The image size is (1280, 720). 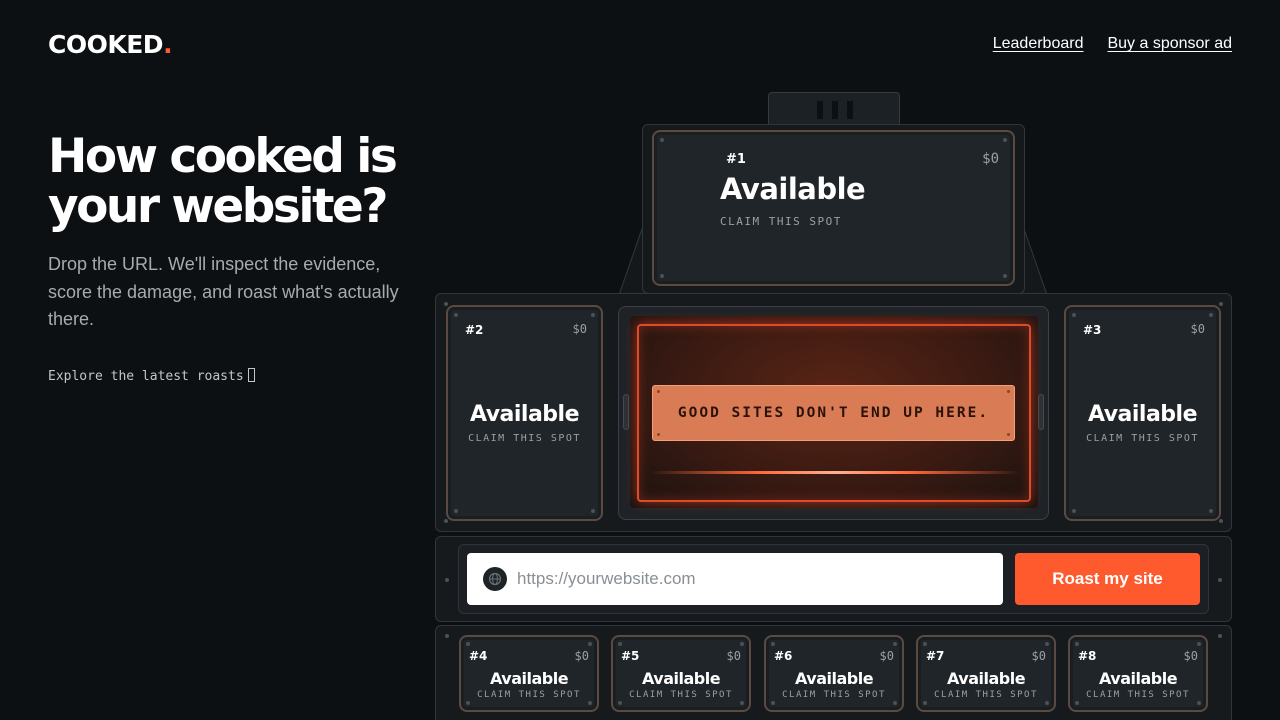 What do you see at coordinates (1038, 44) in the screenshot?
I see `nav-leaderboard-link: Leaderboard` at bounding box center [1038, 44].